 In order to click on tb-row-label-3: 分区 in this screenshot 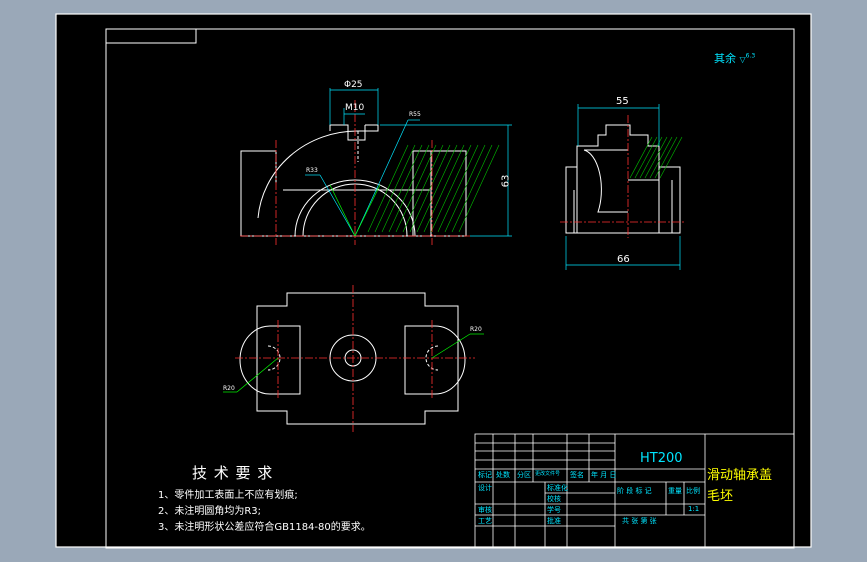, I will do `click(524, 475)`.